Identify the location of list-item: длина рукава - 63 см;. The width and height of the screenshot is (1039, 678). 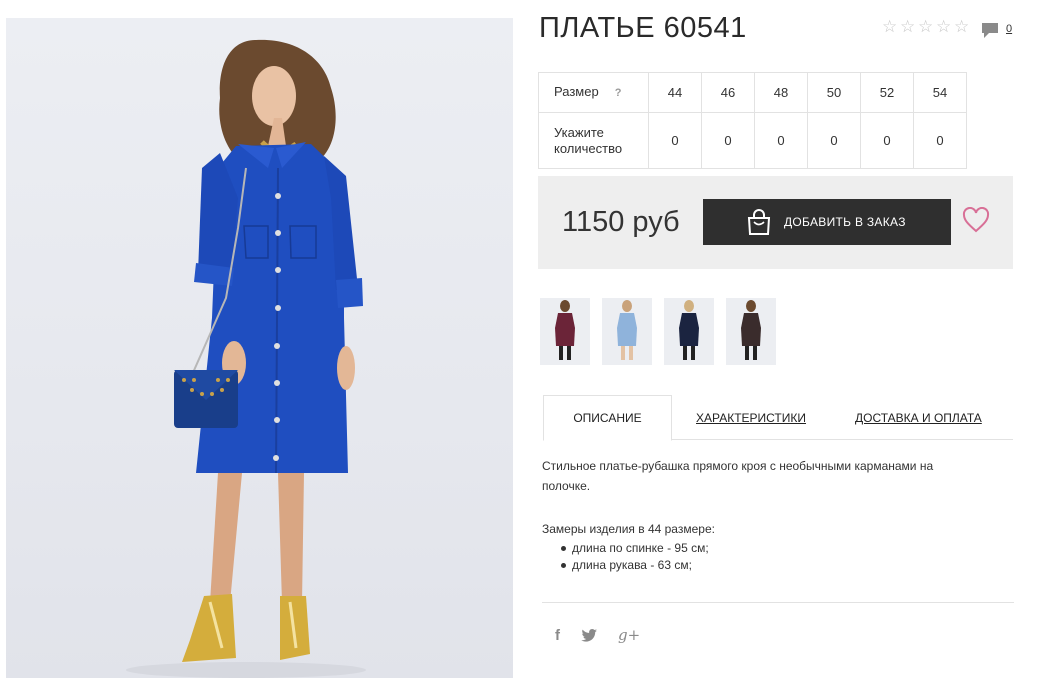
(628, 565).